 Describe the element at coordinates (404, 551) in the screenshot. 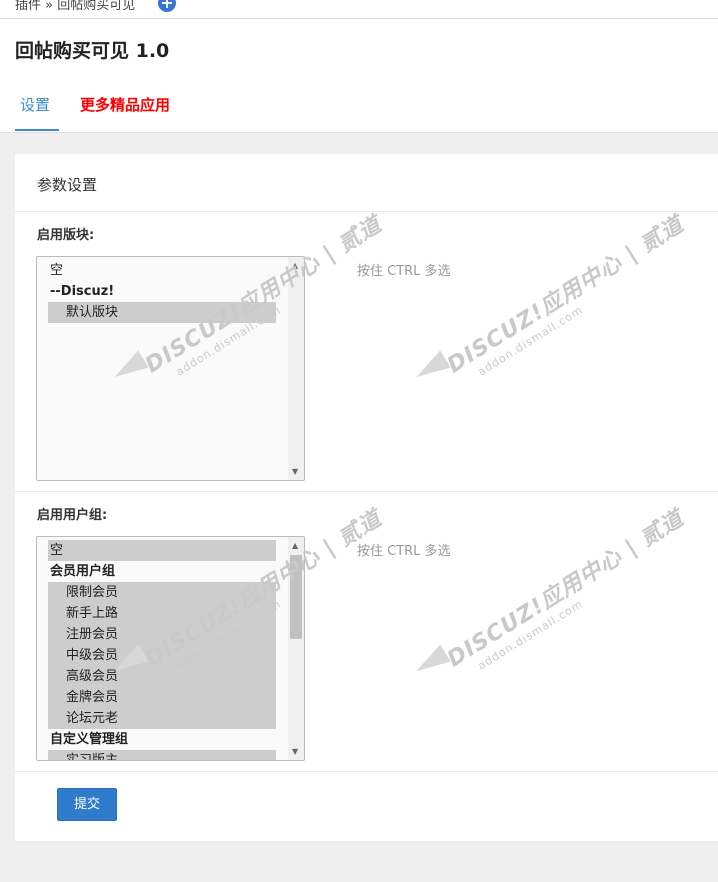

I see `groups-hint: 按住 CTRL 多选` at that location.